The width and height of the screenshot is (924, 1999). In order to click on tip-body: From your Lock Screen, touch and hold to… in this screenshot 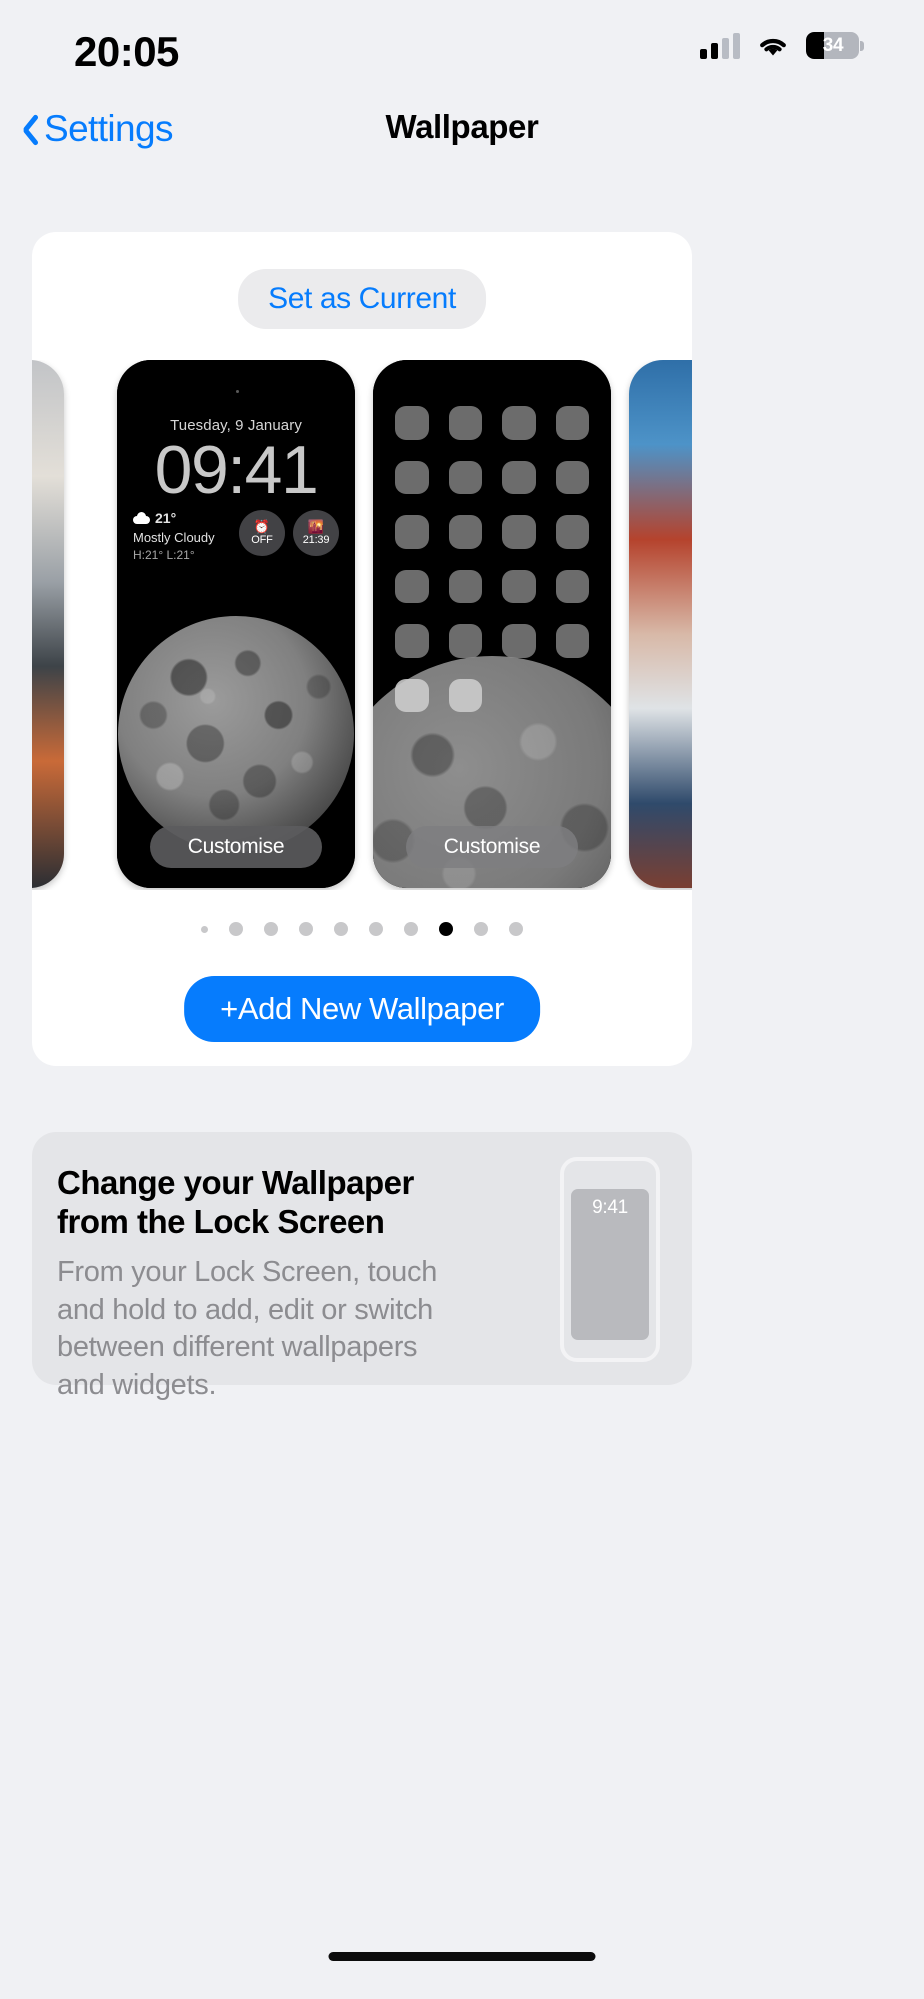, I will do `click(247, 1329)`.